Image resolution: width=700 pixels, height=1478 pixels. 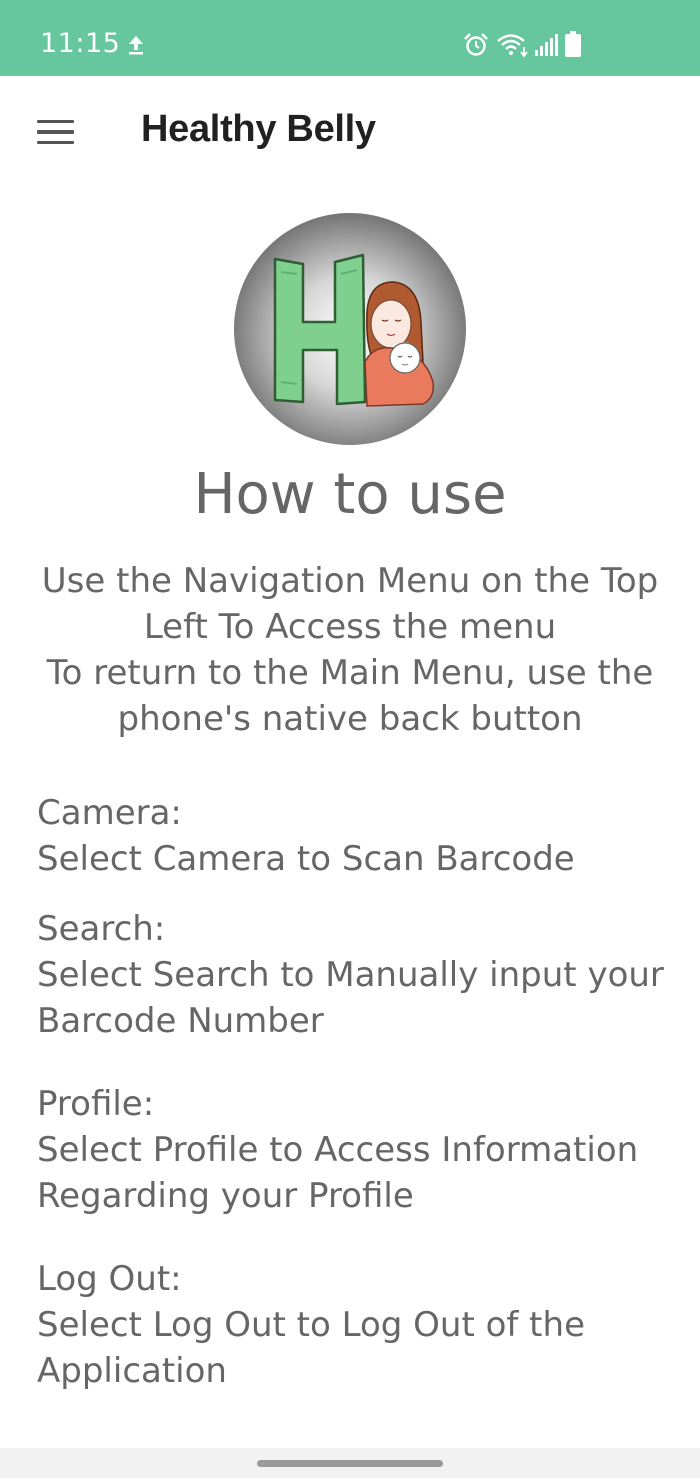 What do you see at coordinates (132, 1371) in the screenshot?
I see `section-text: Application` at bounding box center [132, 1371].